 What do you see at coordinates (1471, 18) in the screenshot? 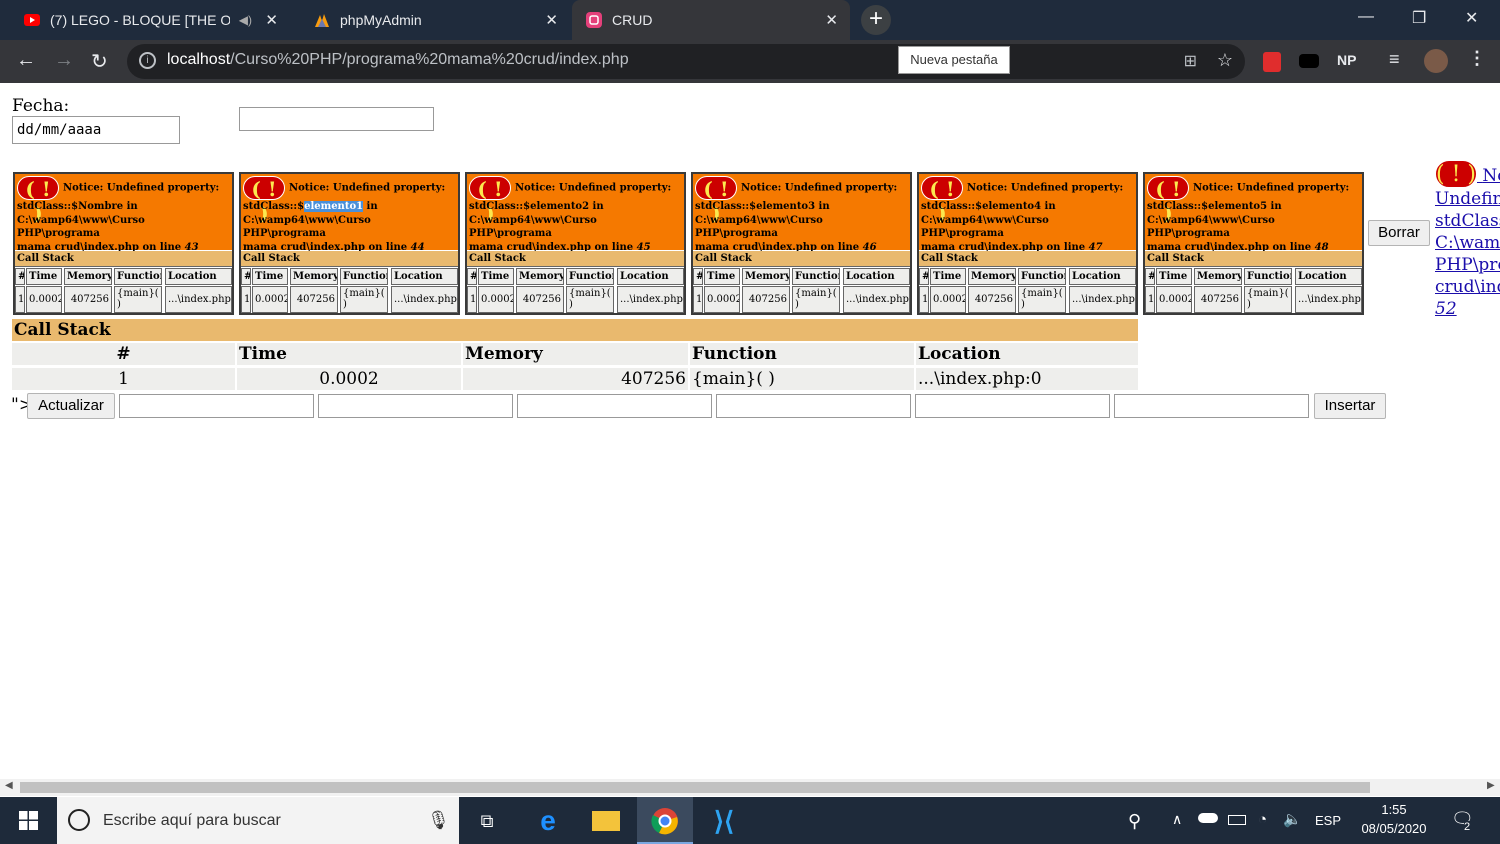
I see `close-window-icon: ✕` at bounding box center [1471, 18].